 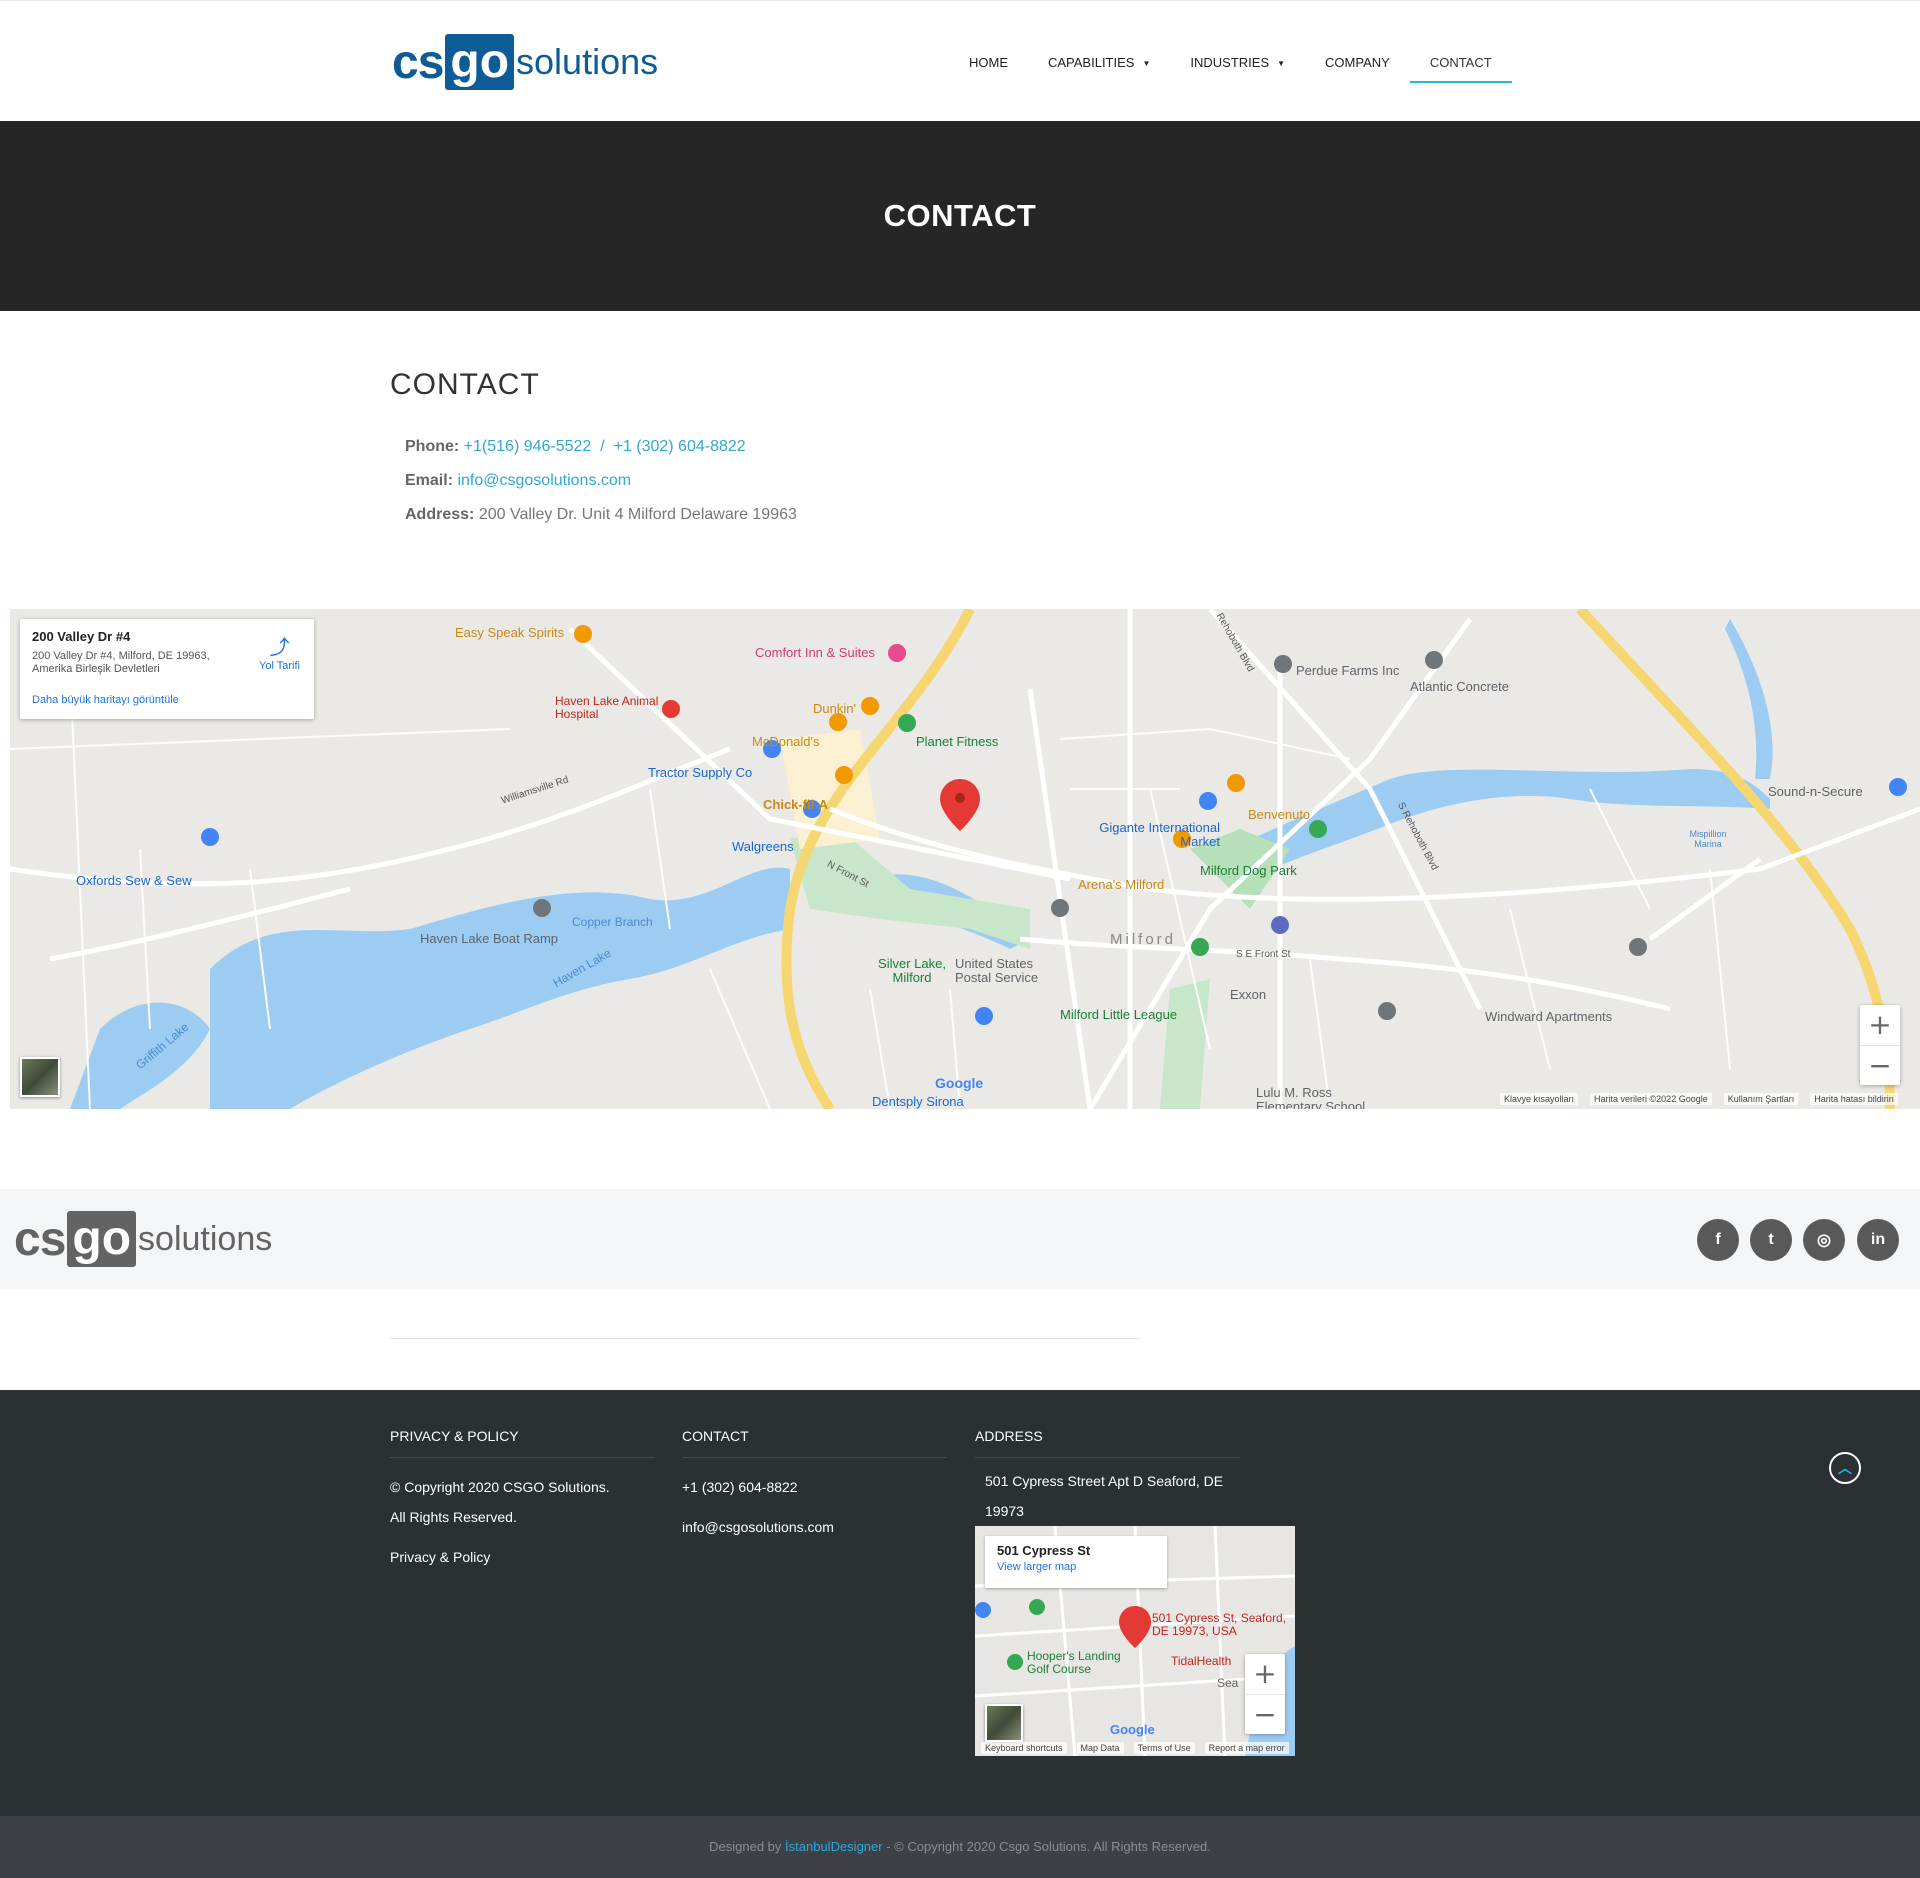 What do you see at coordinates (1246, 1748) in the screenshot?
I see `mini-map-report: Report a map error` at bounding box center [1246, 1748].